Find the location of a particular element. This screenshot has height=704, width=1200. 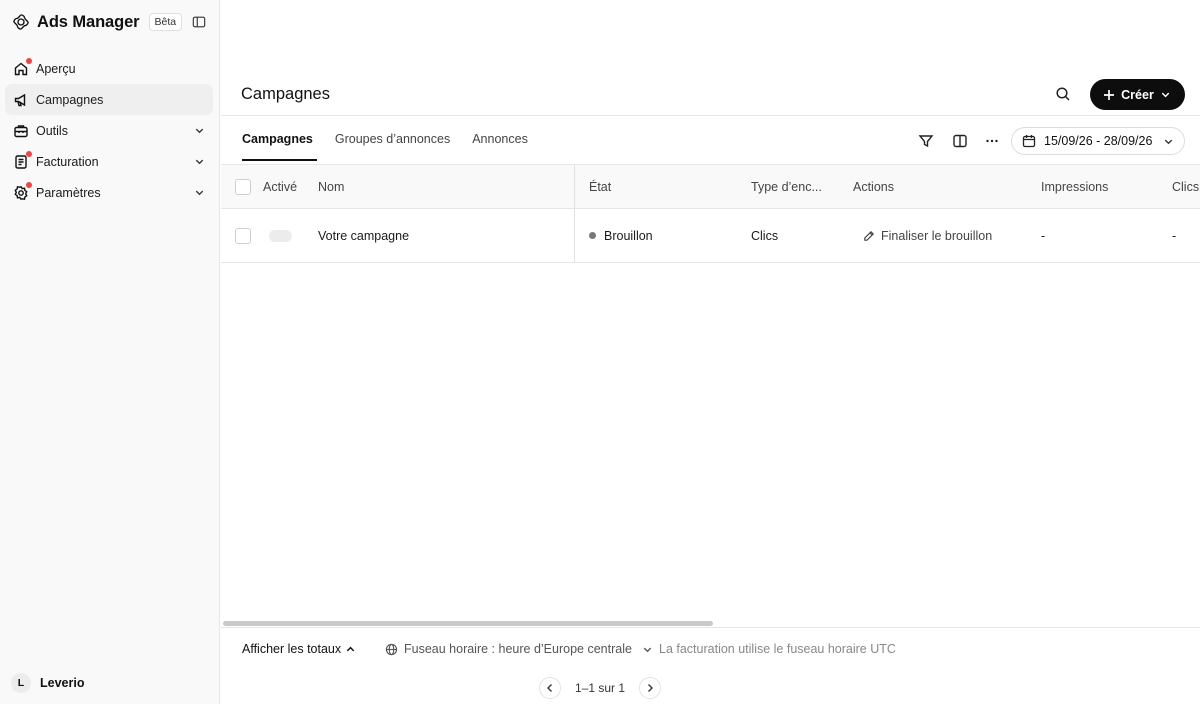

org-name: Leverio is located at coordinates (62, 683).